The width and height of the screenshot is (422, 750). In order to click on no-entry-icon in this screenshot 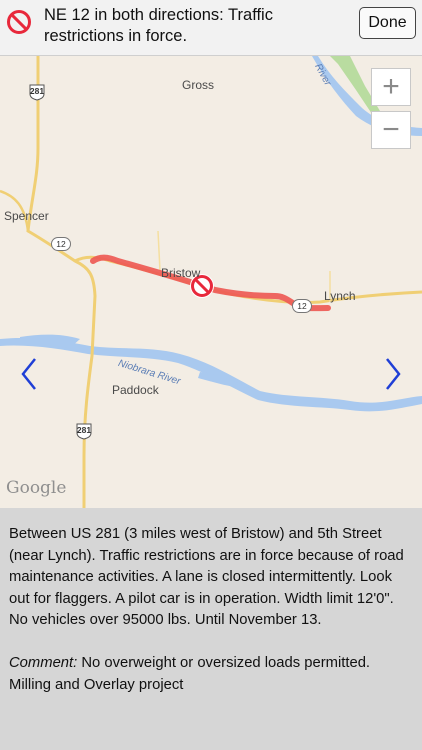, I will do `click(19, 22)`.